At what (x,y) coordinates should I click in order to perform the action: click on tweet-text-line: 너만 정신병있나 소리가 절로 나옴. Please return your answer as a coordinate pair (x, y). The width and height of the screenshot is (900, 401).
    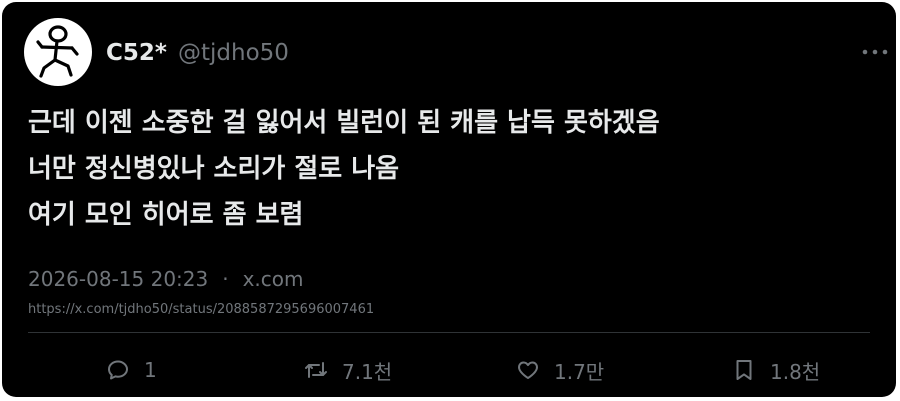
    Looking at the image, I should click on (214, 169).